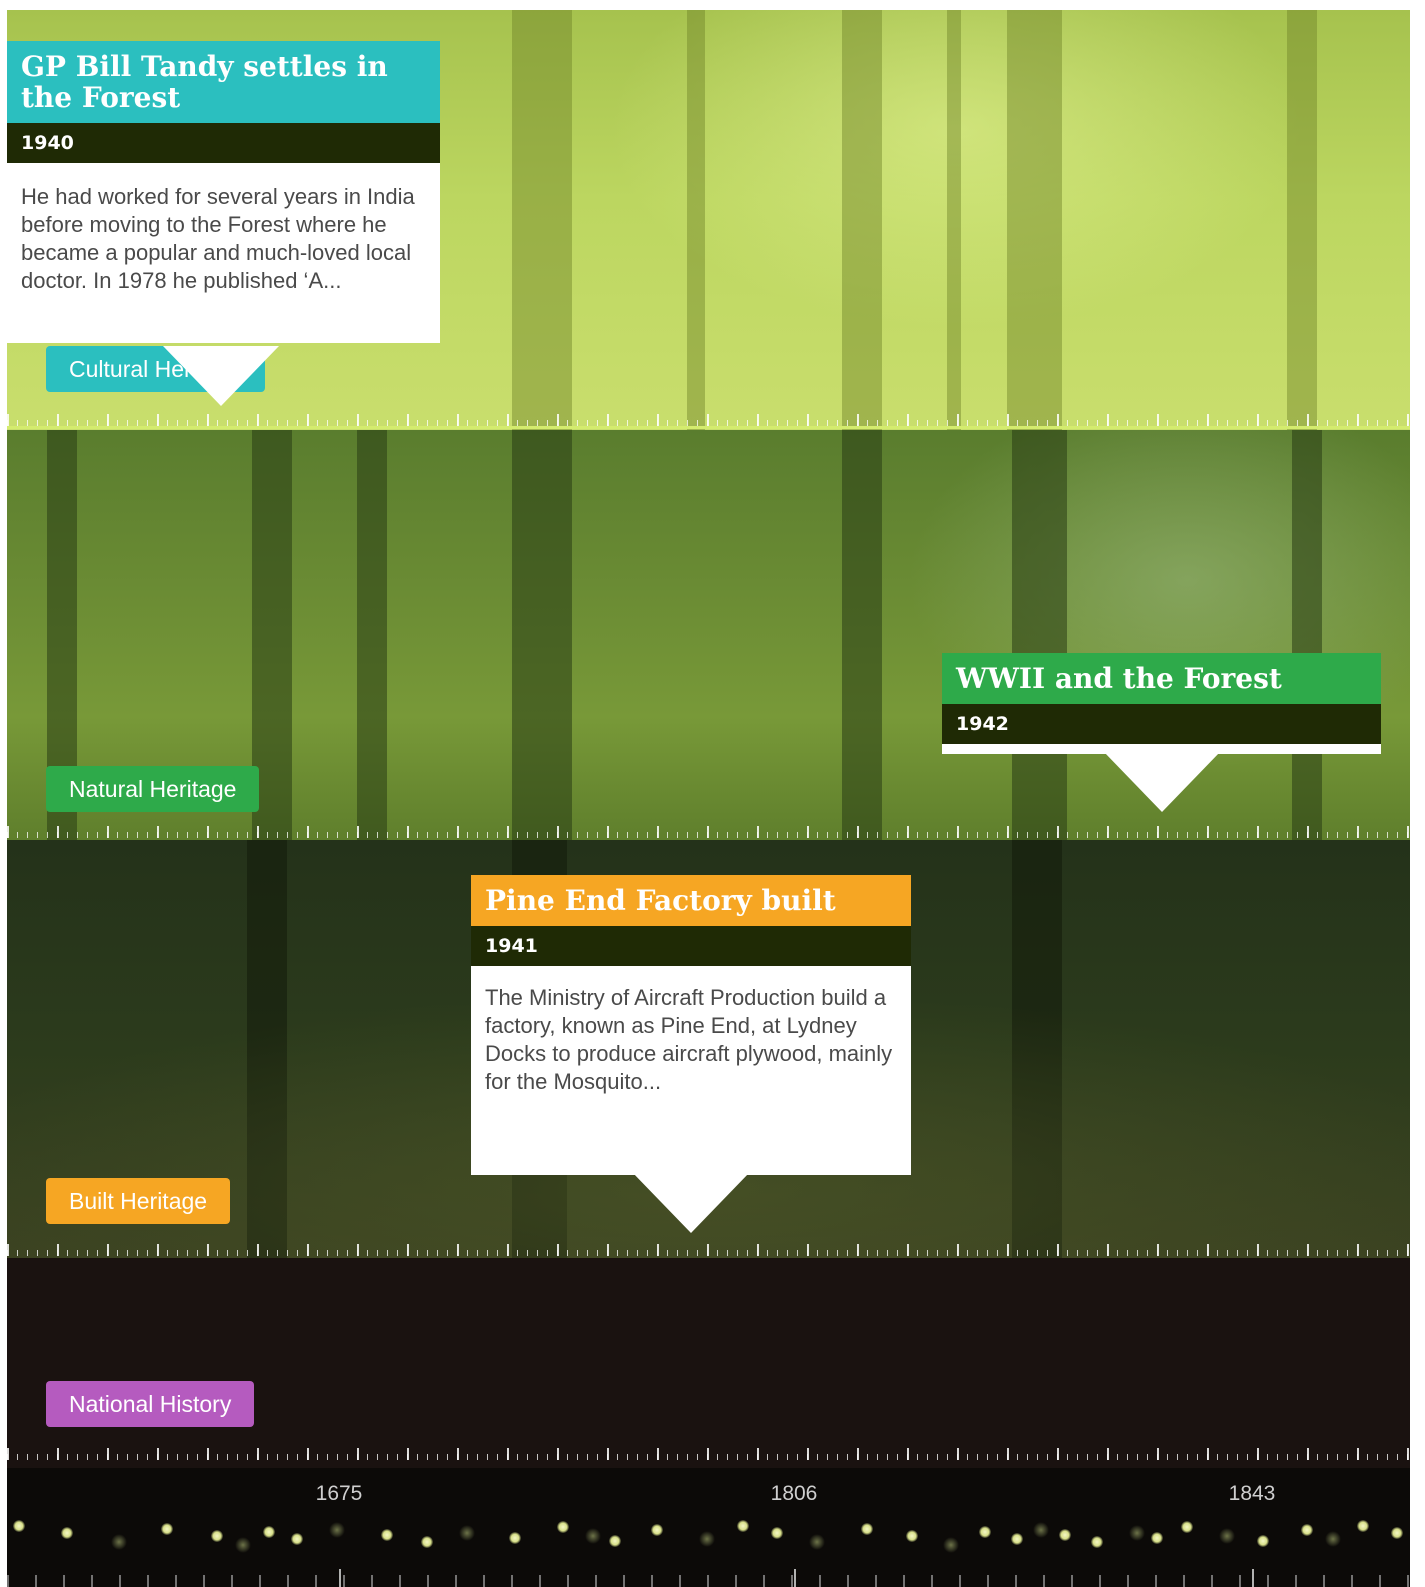  Describe the element at coordinates (1161, 724) in the screenshot. I see `event-year: 1942` at that location.